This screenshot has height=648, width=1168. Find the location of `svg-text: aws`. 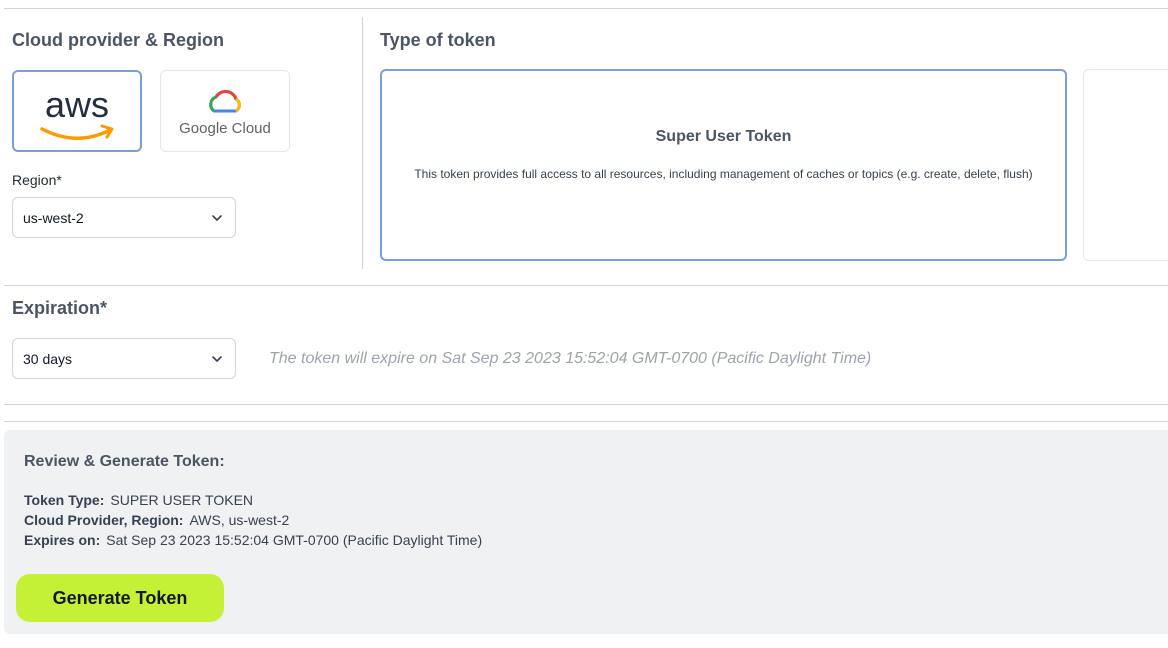

svg-text: aws is located at coordinates (77, 104).